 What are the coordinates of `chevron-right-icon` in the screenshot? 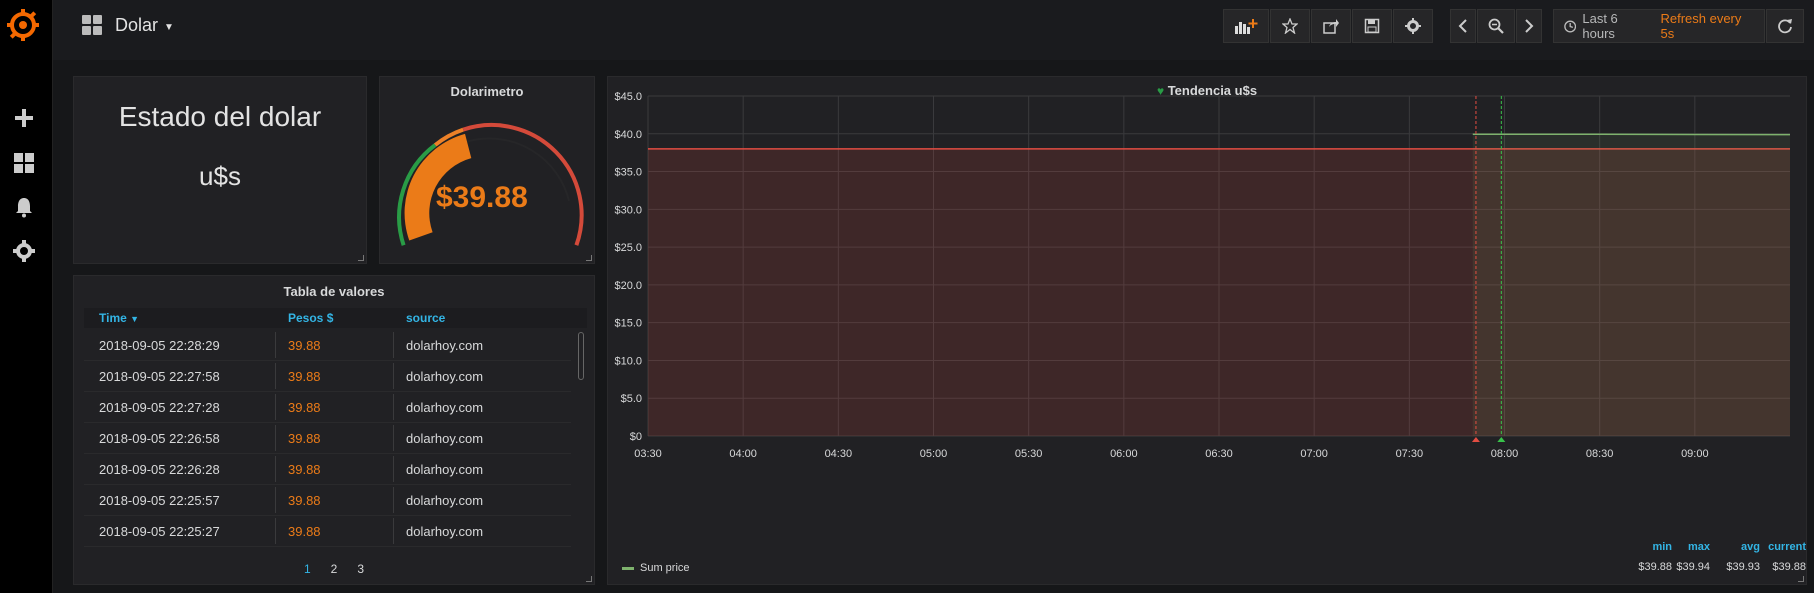 It's located at (1529, 26).